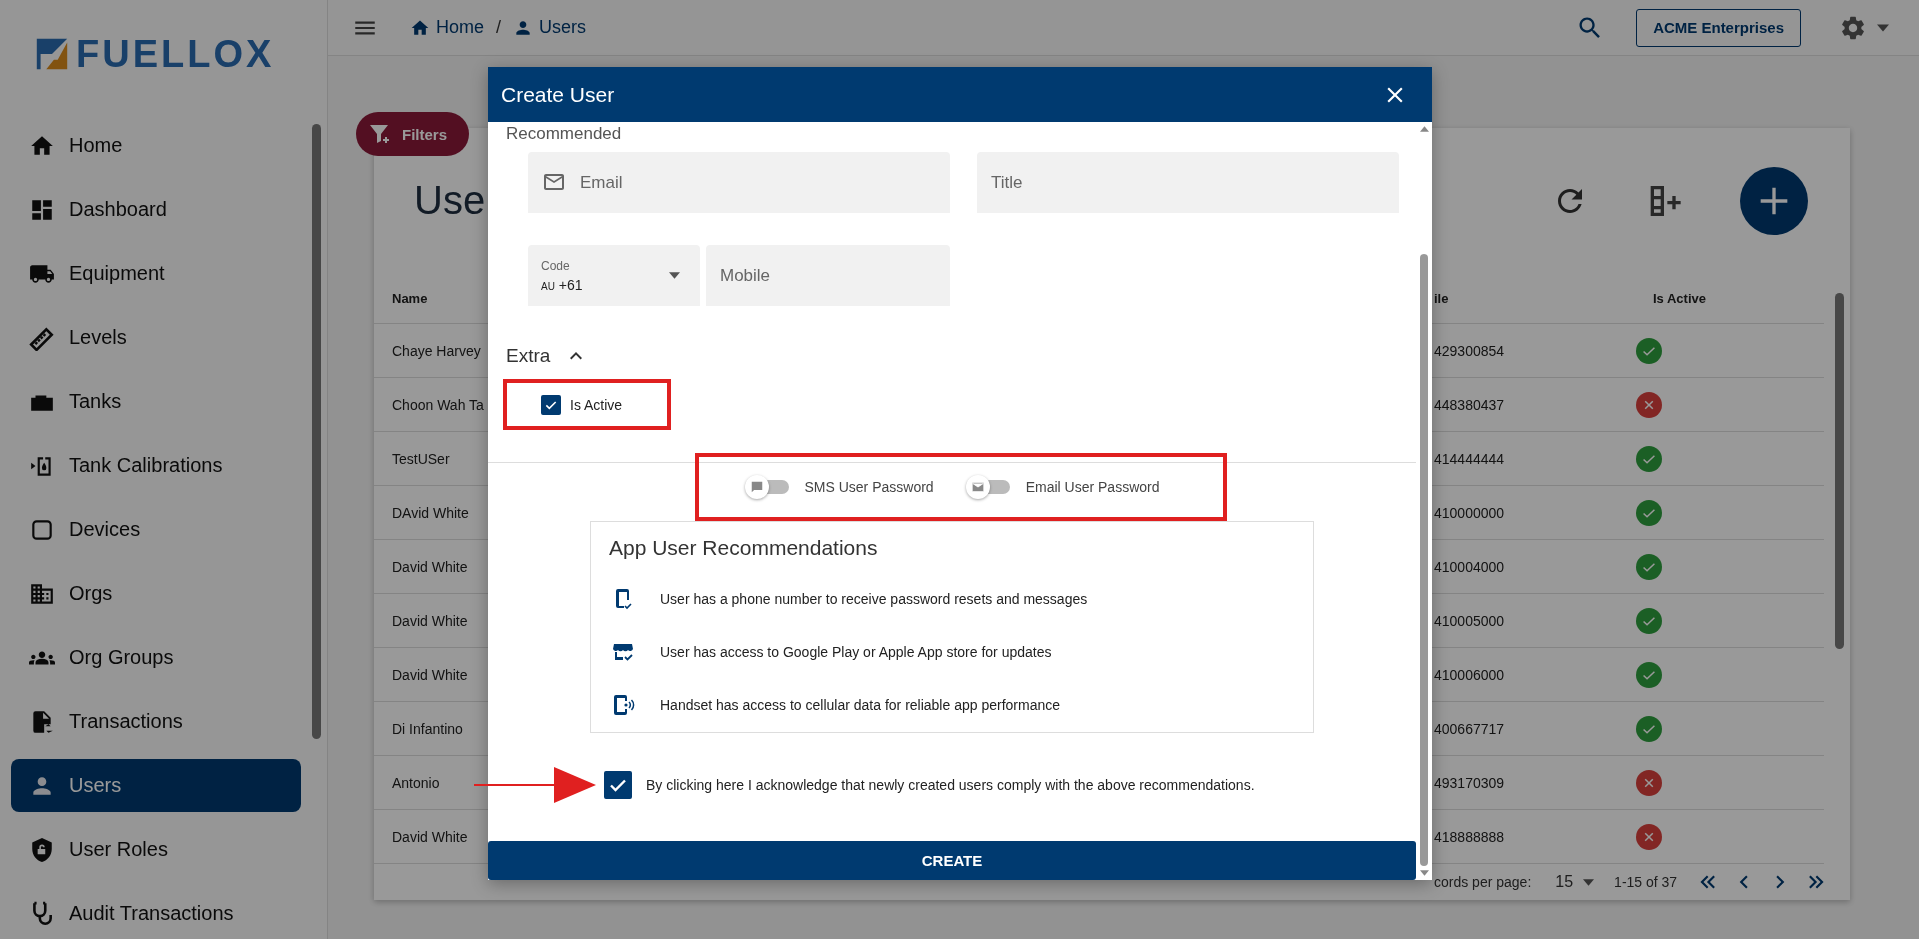 The width and height of the screenshot is (1919, 939). Describe the element at coordinates (744, 548) in the screenshot. I see `panel-title: App User Recommendations` at that location.